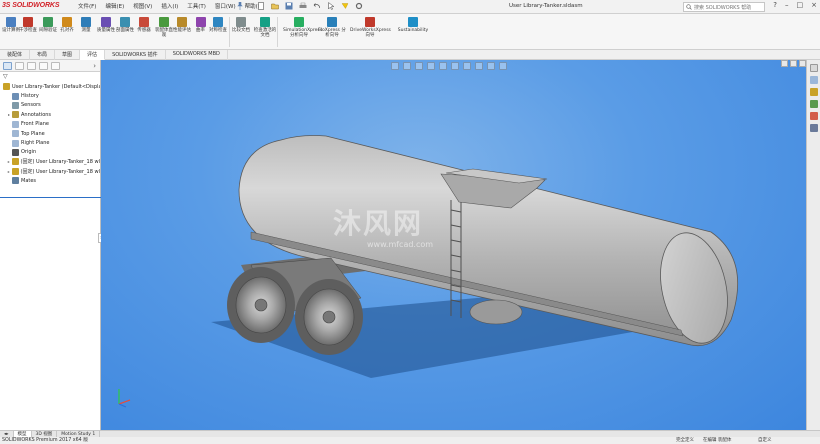 Image resolution: width=820 pixels, height=444 pixels. I want to click on solidworks-logo: 3S SOLIDWORKS, so click(31, 7).